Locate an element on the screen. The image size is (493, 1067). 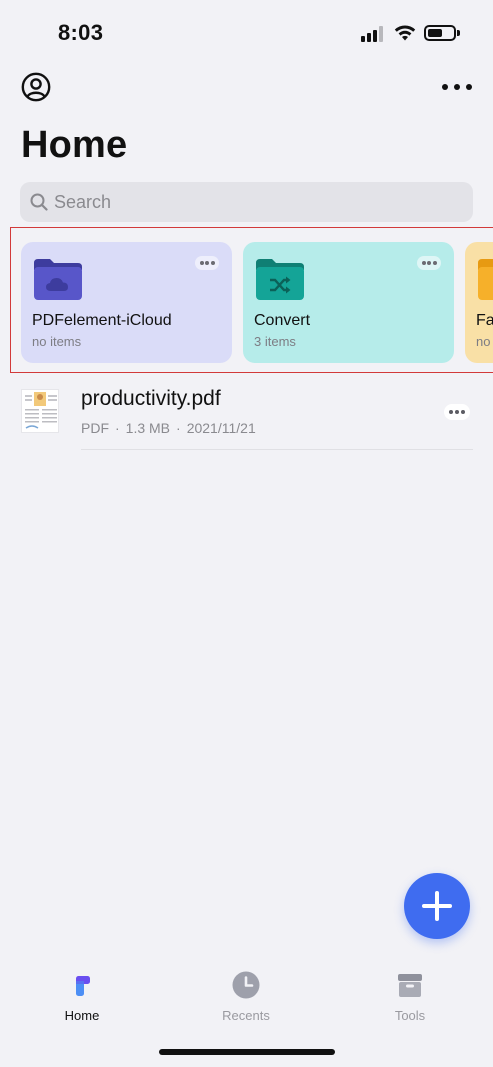
cellular-signal-icon is located at coordinates (374, 34).